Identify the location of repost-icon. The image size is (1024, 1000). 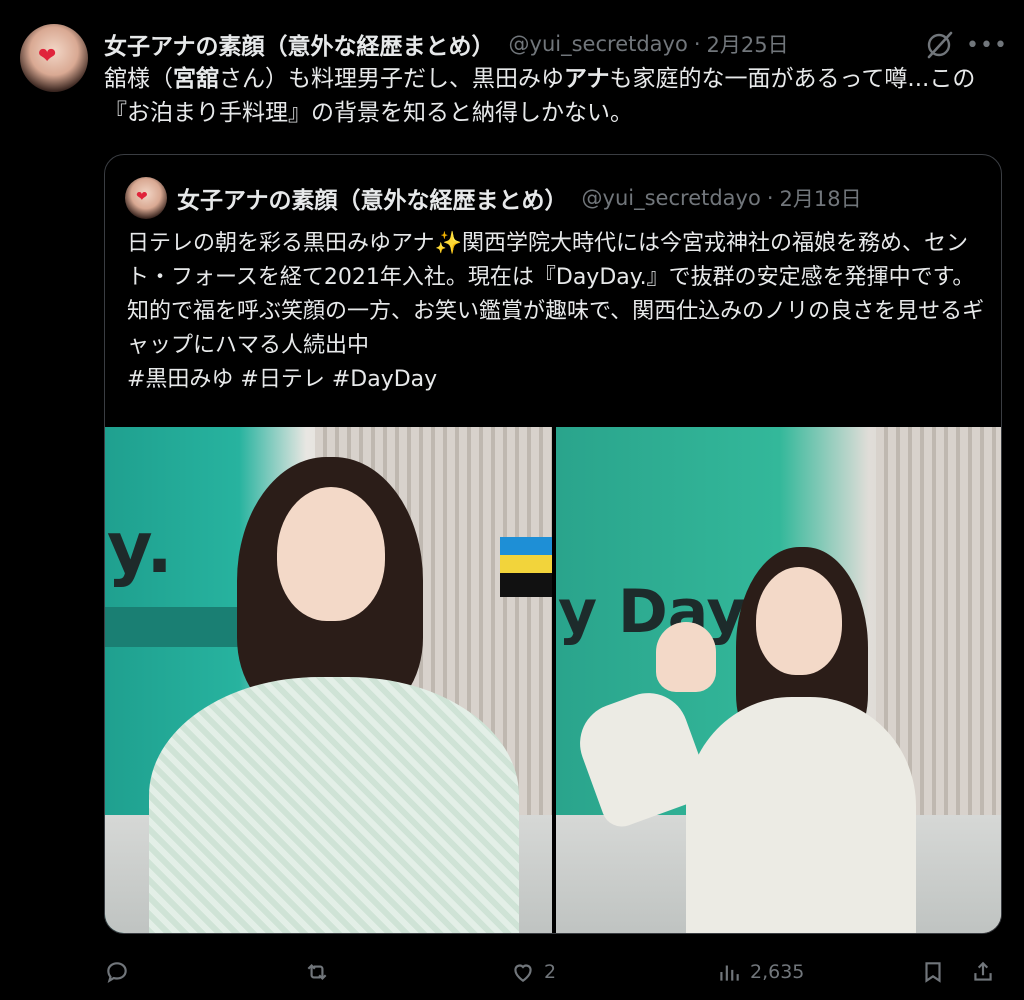
(317, 972).